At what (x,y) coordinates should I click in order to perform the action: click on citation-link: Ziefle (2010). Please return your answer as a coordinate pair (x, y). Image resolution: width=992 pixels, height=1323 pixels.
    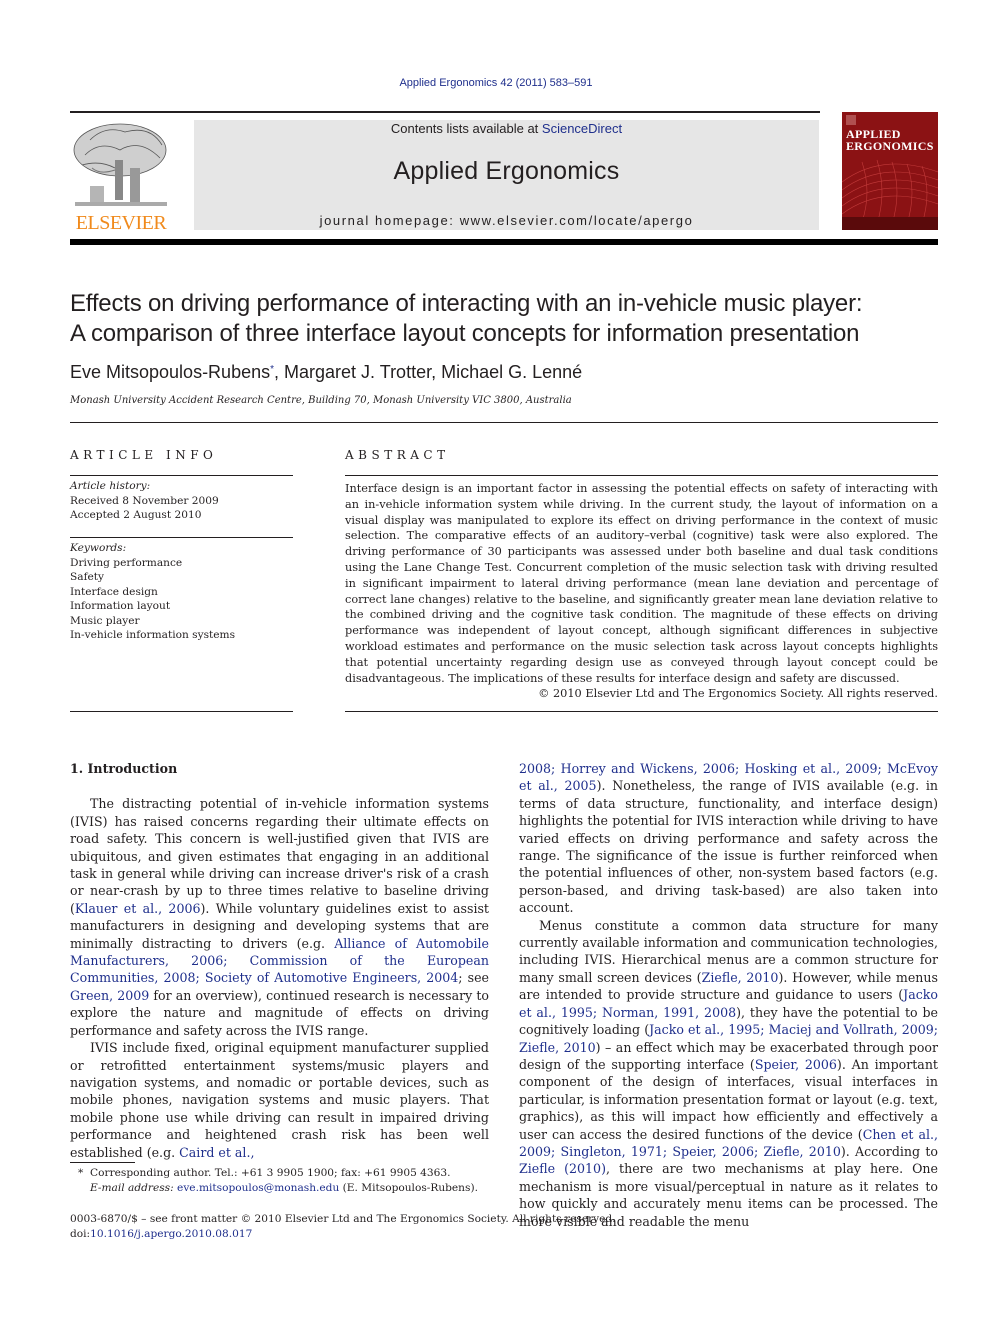
    Looking at the image, I should click on (562, 1168).